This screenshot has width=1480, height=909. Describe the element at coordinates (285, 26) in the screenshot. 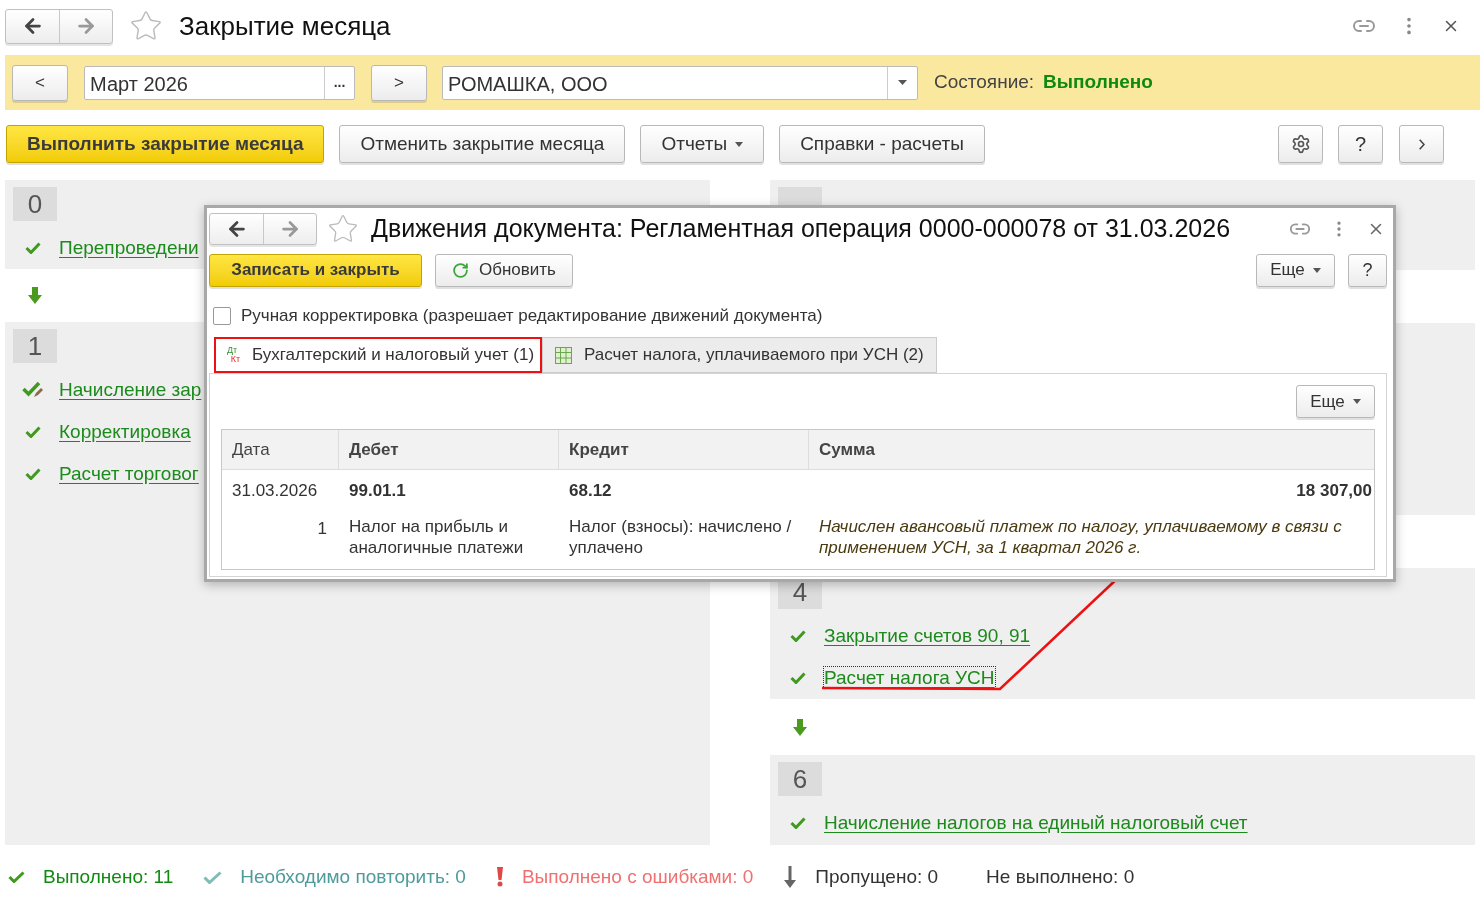

I see `window-title: Закрытие месяца` at that location.